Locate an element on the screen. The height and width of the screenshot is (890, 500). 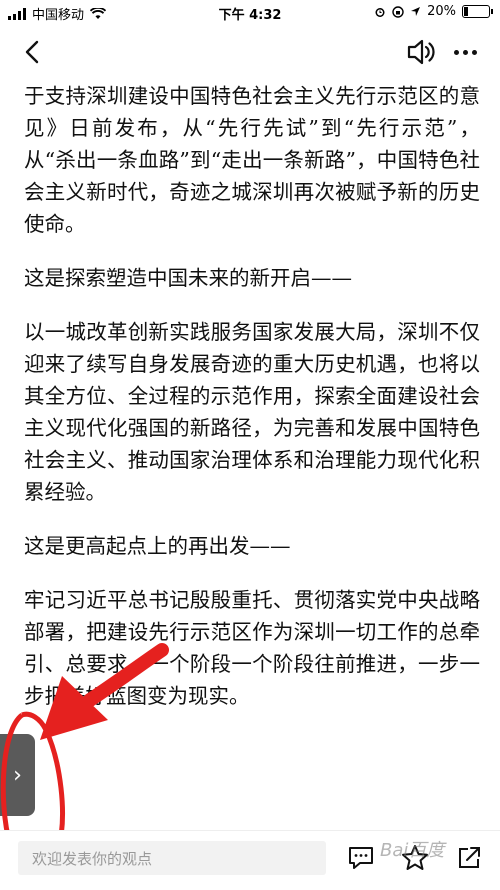
favorite-button is located at coordinates (415, 858).